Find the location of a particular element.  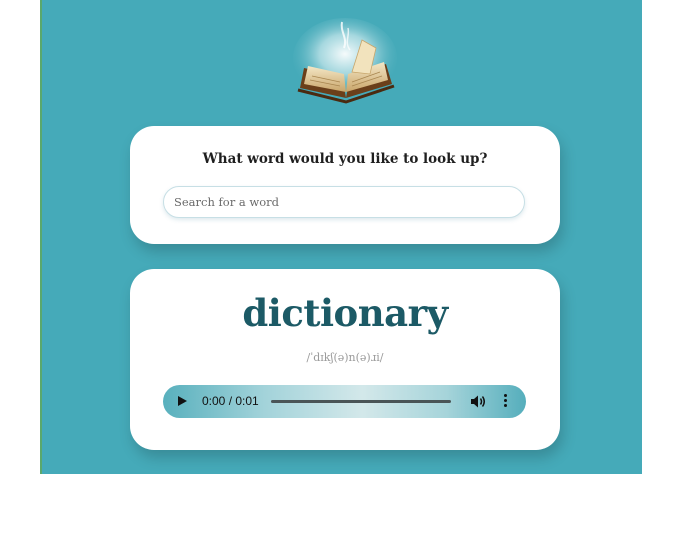

volume-icon is located at coordinates (478, 401).